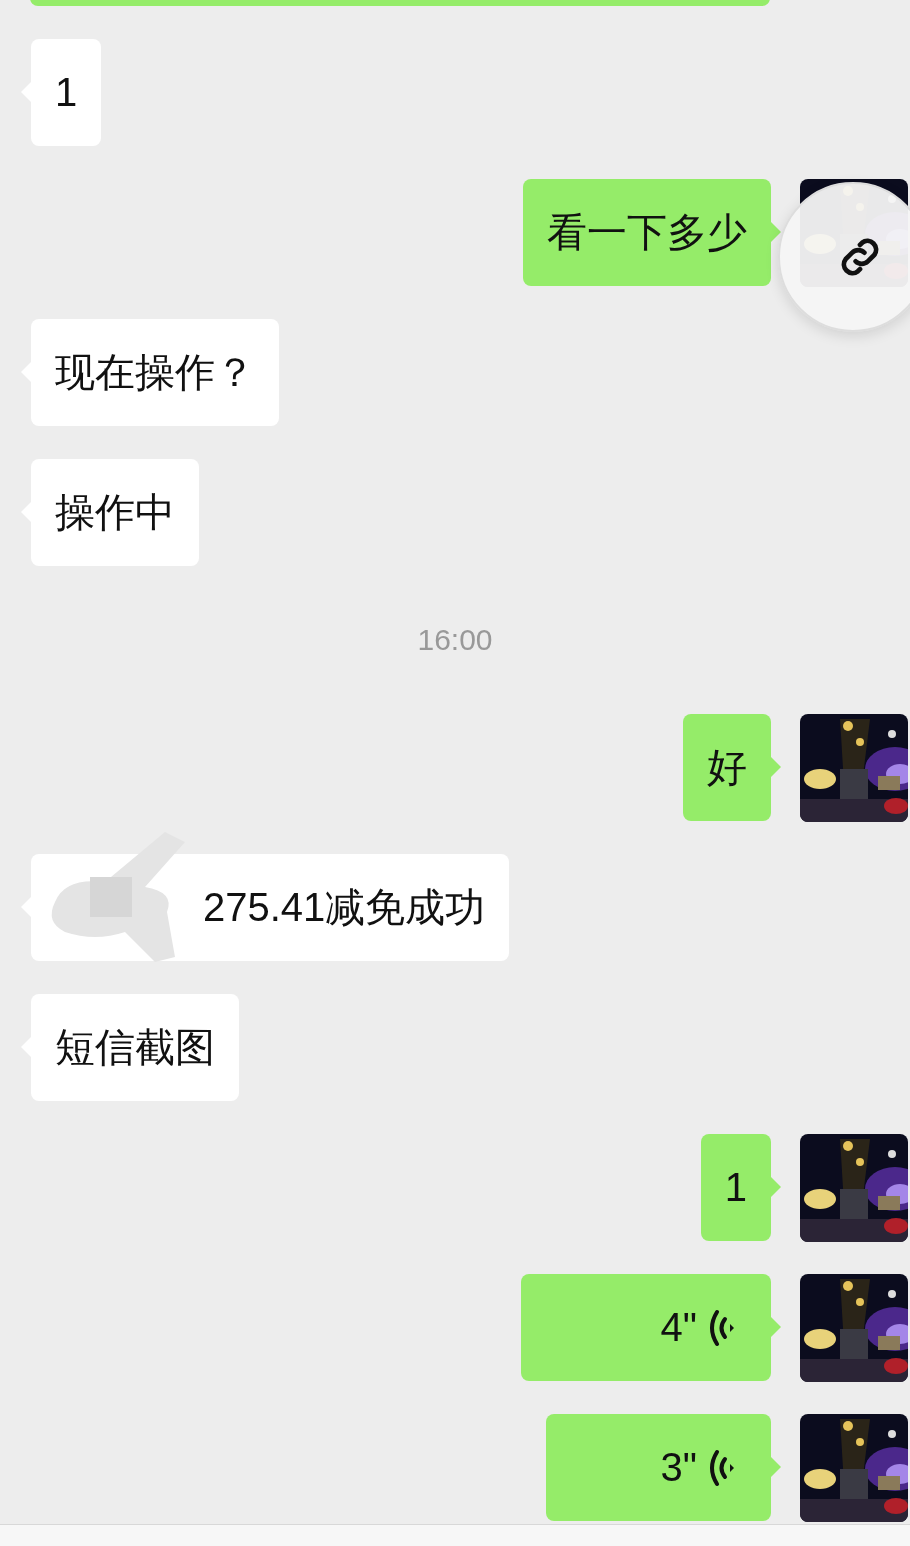 The width and height of the screenshot is (910, 1546). Describe the element at coordinates (647, 232) in the screenshot. I see `message-bubble: 看一下多少` at that location.